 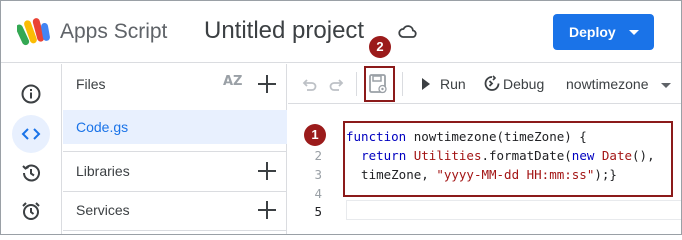 I want to click on code-icon, so click(x=31, y=134).